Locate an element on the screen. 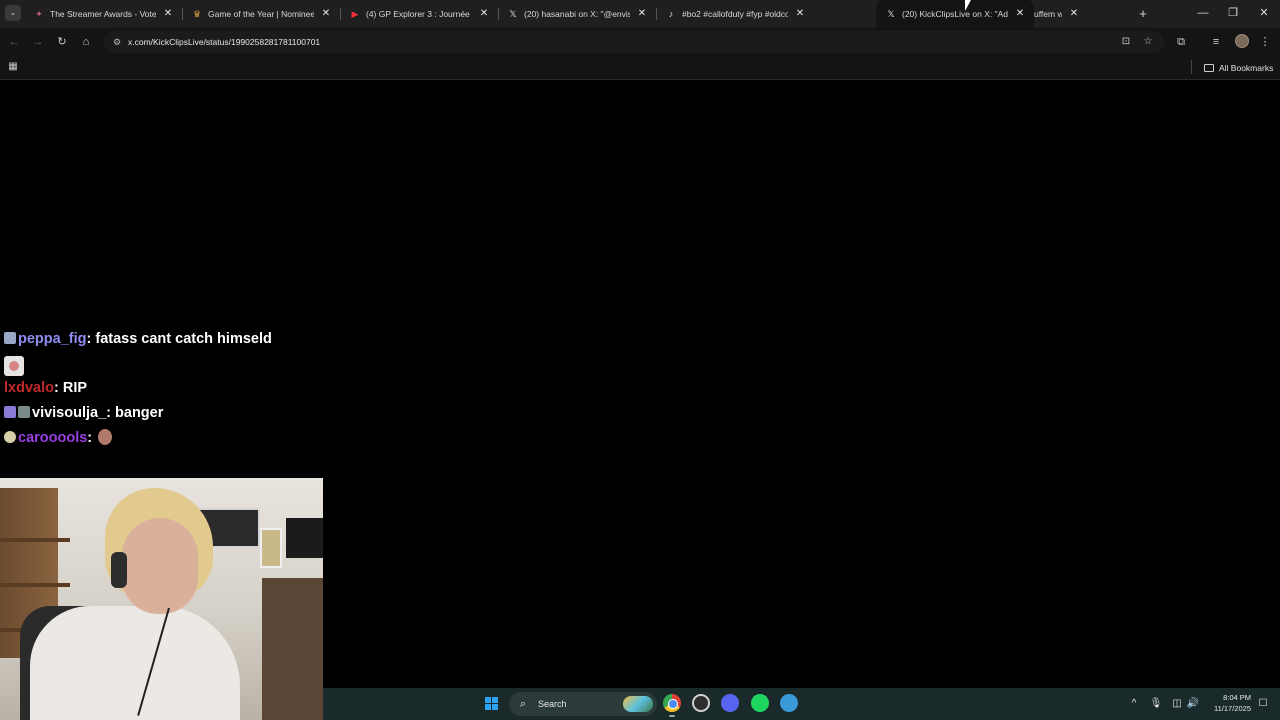  tab-game-awards: ♛ Game of the Year | Nominees | ✕ is located at coordinates (261, 14).